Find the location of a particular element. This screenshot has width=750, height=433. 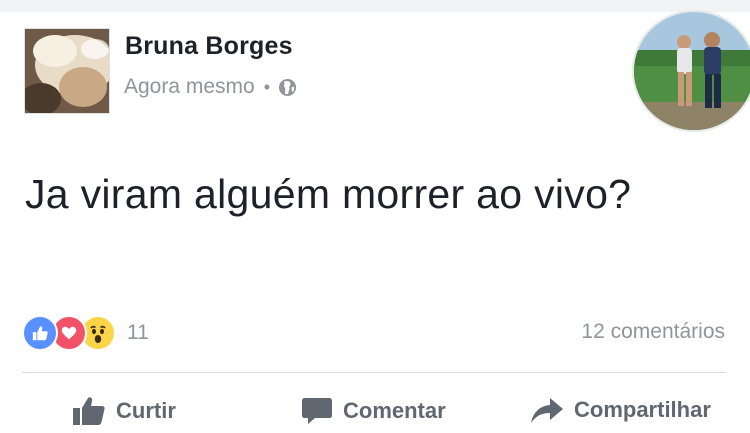

chat-head-avatar is located at coordinates (692, 71).